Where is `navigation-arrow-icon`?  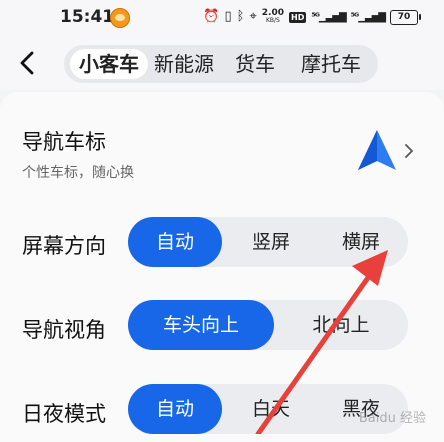 navigation-arrow-icon is located at coordinates (377, 150).